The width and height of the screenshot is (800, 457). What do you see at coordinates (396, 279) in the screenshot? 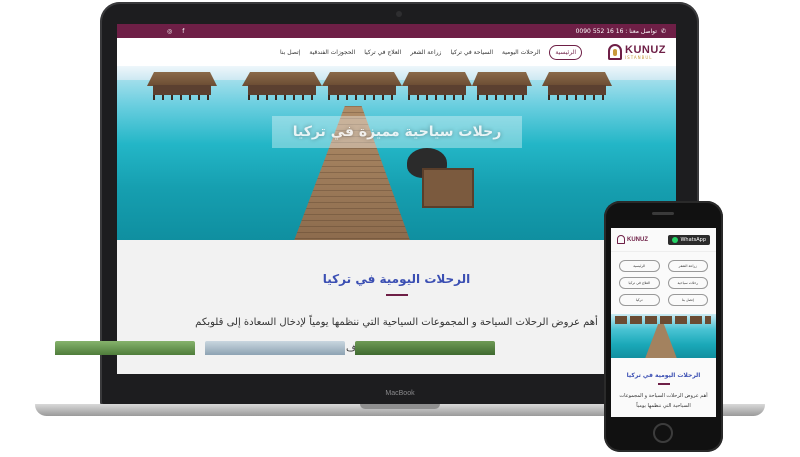
I see `section-title: الرحلات اليومية في تركيا` at bounding box center [396, 279].